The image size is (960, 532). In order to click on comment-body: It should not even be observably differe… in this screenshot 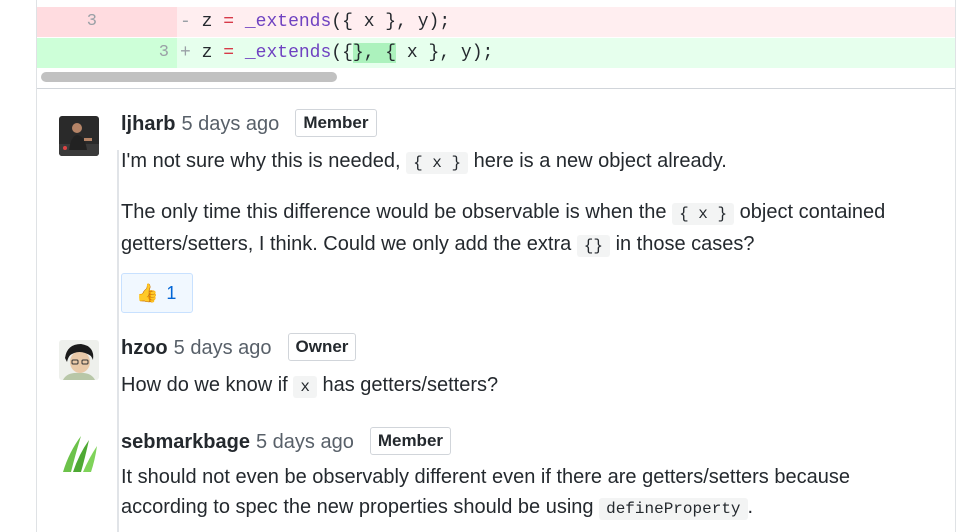, I will do `click(485, 493)`.